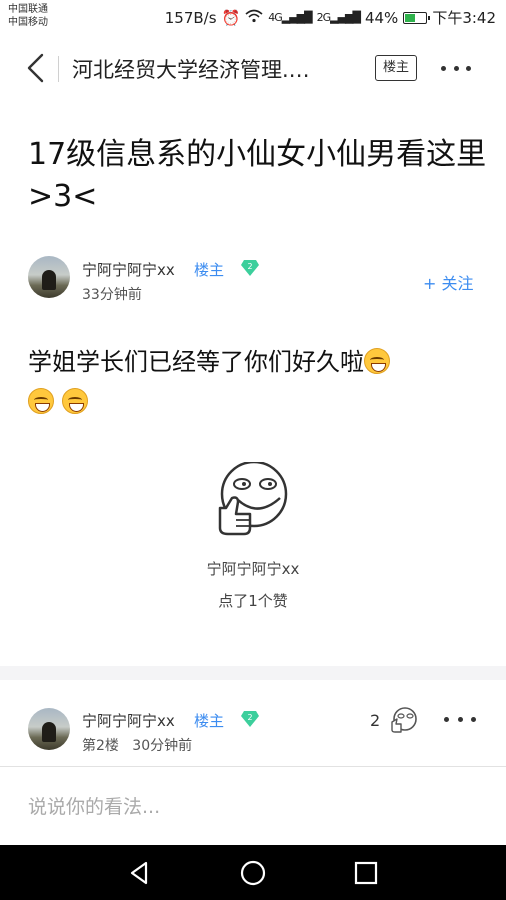 The image size is (506, 900). I want to click on system-nav-bar, so click(253, 872).